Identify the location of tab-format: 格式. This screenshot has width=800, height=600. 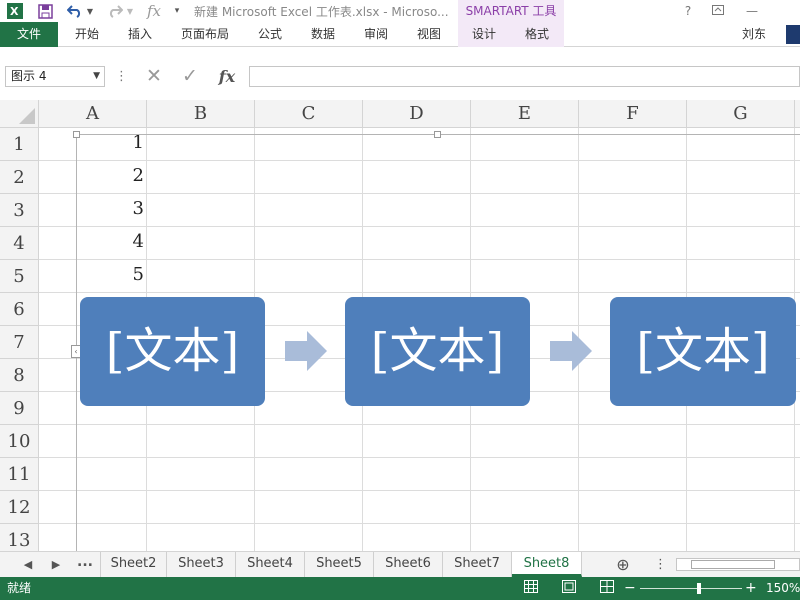
(537, 34).